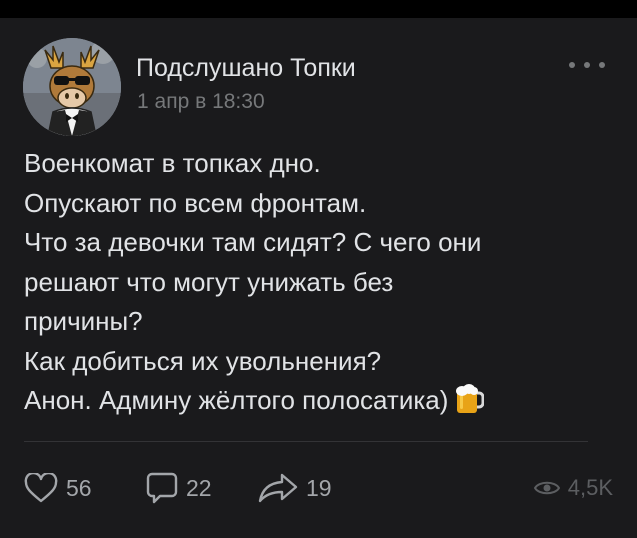 The image size is (637, 538). What do you see at coordinates (587, 65) in the screenshot?
I see `more-options-icon` at bounding box center [587, 65].